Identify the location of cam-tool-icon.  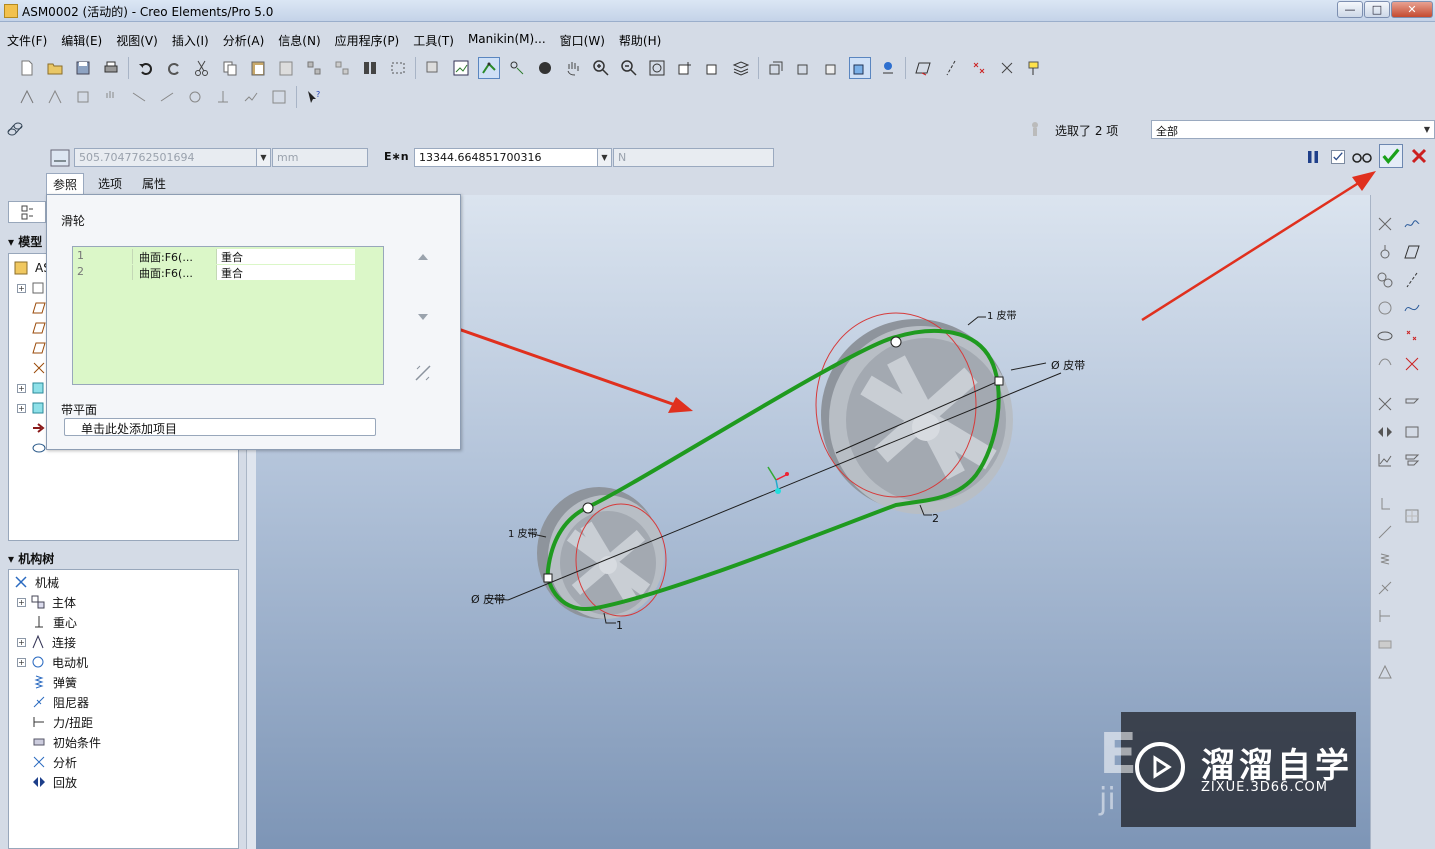
(1385, 308).